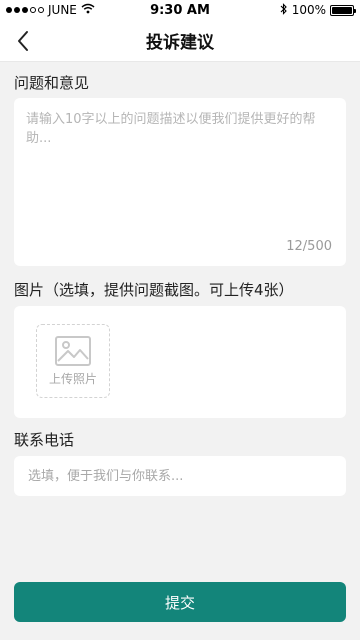 The height and width of the screenshot is (640, 360). I want to click on page-title: 投诉建议, so click(180, 43).